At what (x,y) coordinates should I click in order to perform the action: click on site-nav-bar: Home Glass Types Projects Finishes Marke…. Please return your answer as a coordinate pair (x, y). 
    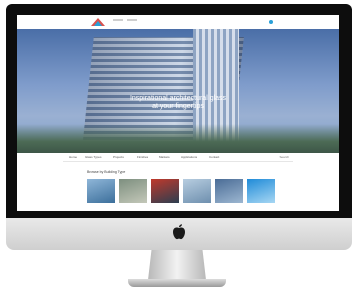
    Looking at the image, I should click on (178, 157).